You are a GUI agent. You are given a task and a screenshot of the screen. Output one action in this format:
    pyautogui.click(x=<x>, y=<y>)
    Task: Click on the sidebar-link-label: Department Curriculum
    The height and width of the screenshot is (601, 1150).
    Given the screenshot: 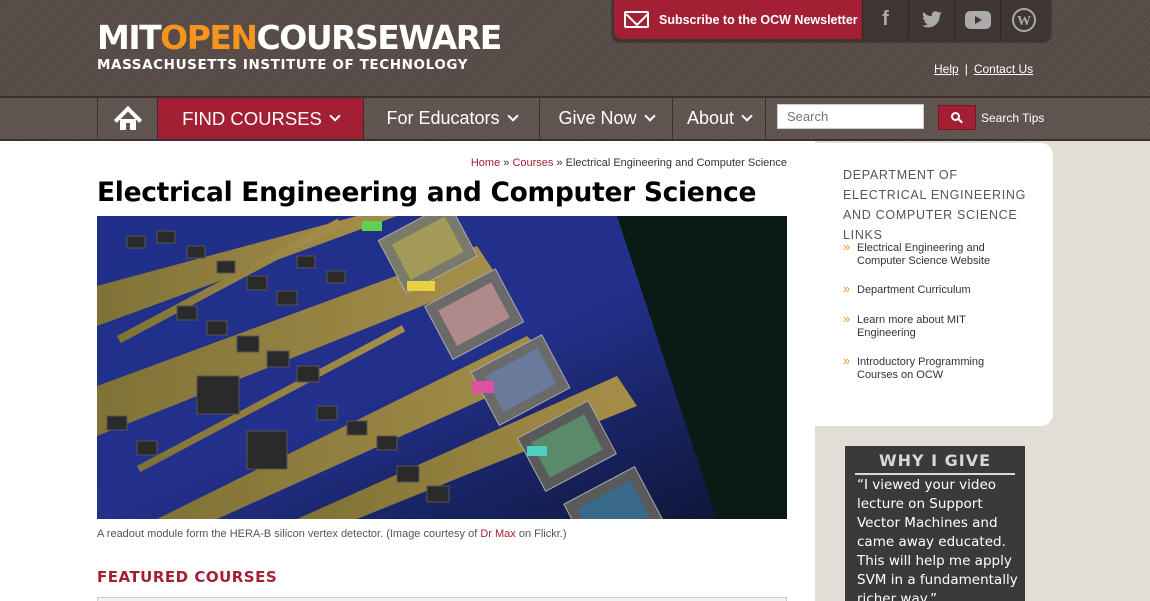 What is the action you would take?
    pyautogui.click(x=914, y=290)
    